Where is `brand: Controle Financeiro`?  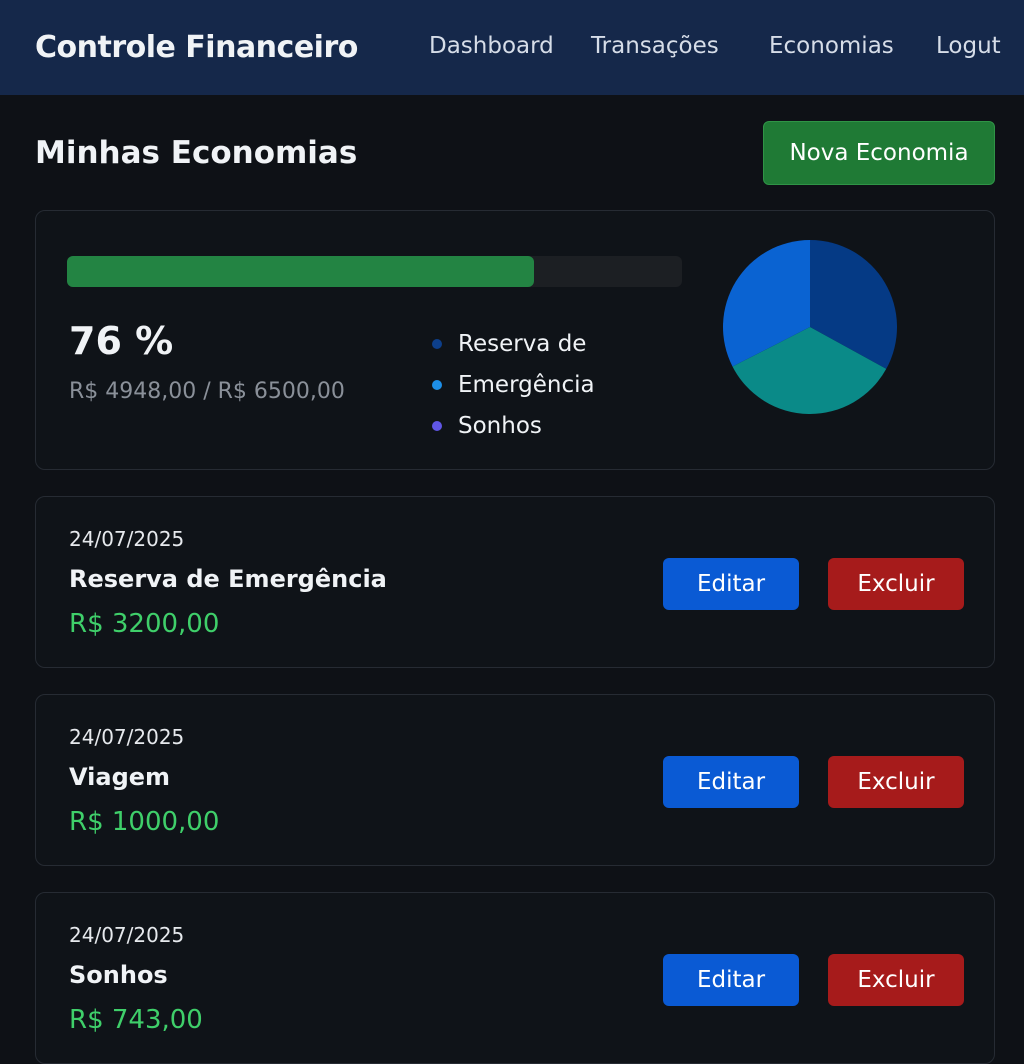 brand: Controle Financeiro is located at coordinates (196, 47).